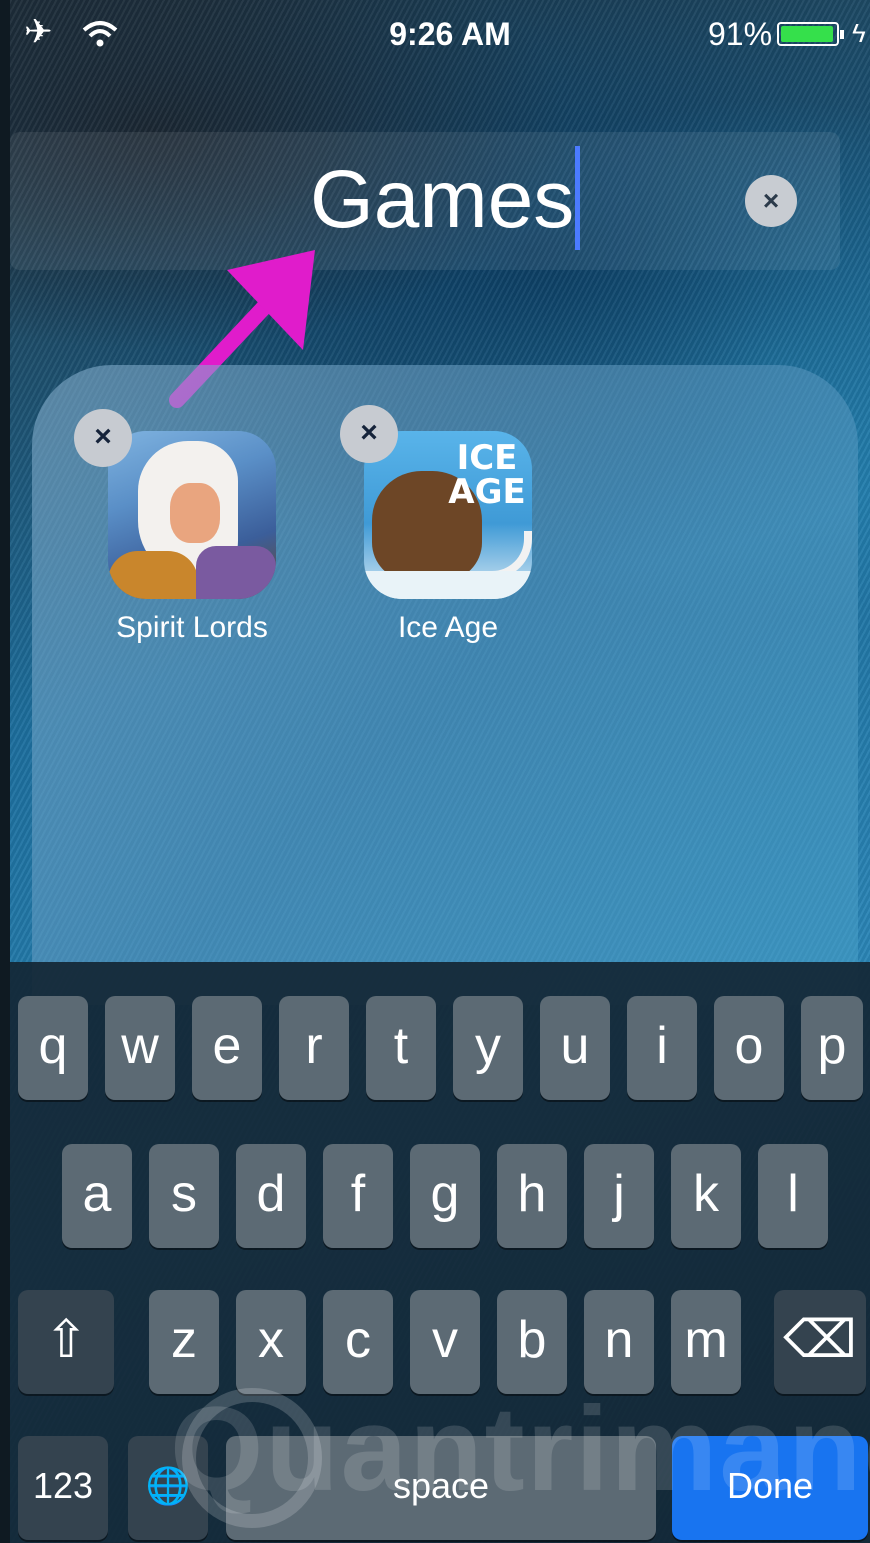  I want to click on battery-icon, so click(810, 34).